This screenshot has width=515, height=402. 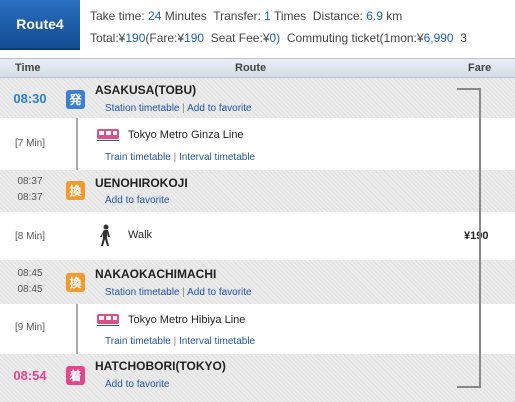 I want to click on line-name: Tokyo Metro Ginza Line, so click(x=186, y=135).